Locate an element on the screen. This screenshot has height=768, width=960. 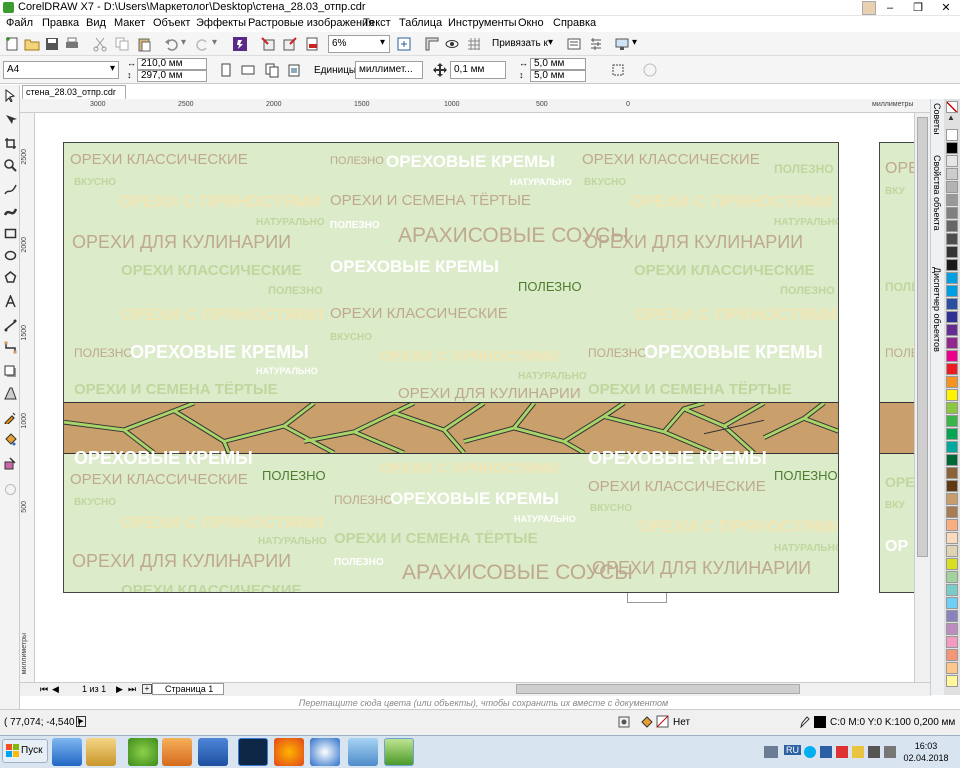
artistic-media-tool-icon is located at coordinates (10, 211).